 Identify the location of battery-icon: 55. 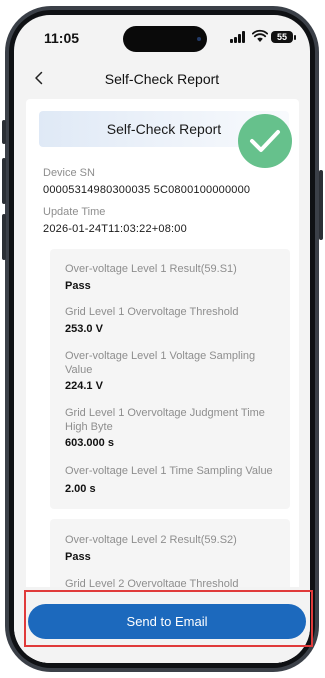
(282, 37).